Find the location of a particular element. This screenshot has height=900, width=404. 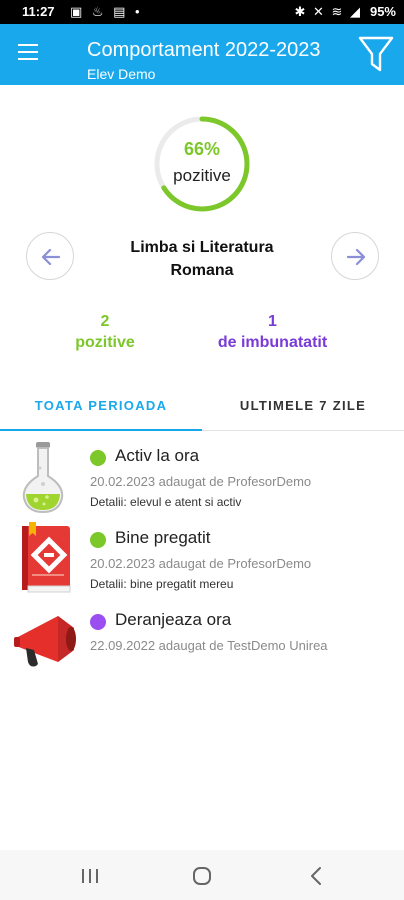

percent-caption: pozitive is located at coordinates (202, 175).